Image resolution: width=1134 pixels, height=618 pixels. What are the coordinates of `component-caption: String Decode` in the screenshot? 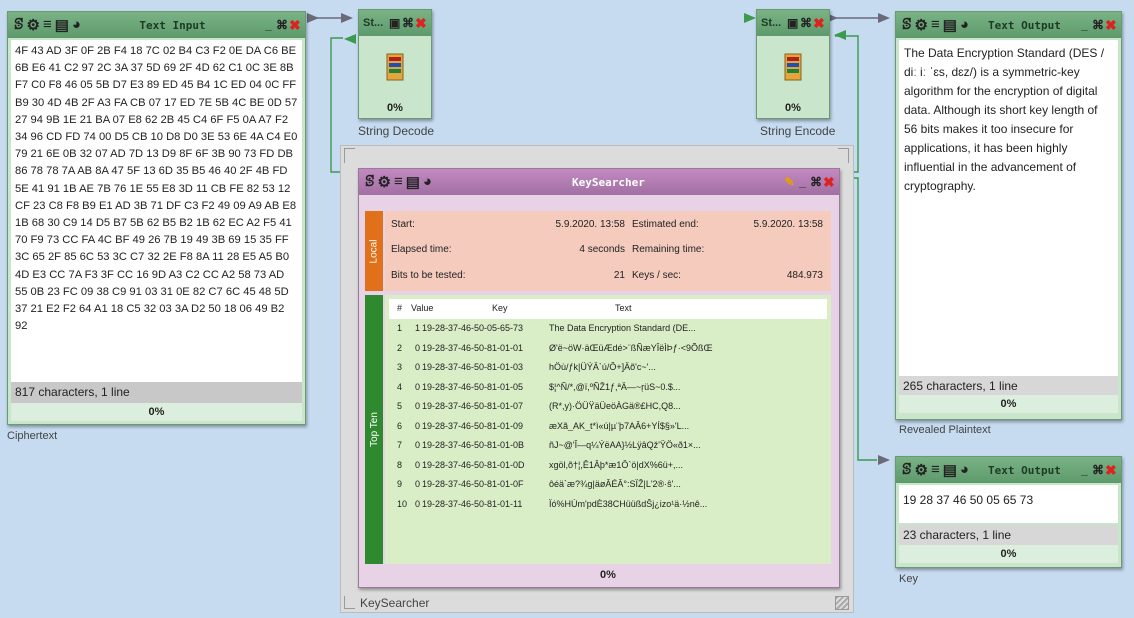 It's located at (396, 131).